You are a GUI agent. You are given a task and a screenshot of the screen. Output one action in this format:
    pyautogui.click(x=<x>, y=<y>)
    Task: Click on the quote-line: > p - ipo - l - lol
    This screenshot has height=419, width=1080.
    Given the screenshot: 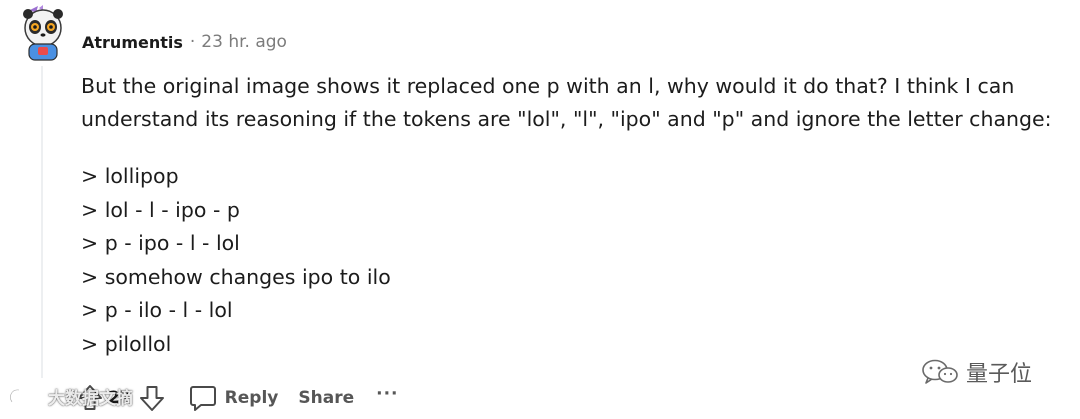 What is the action you would take?
    pyautogui.click(x=160, y=243)
    